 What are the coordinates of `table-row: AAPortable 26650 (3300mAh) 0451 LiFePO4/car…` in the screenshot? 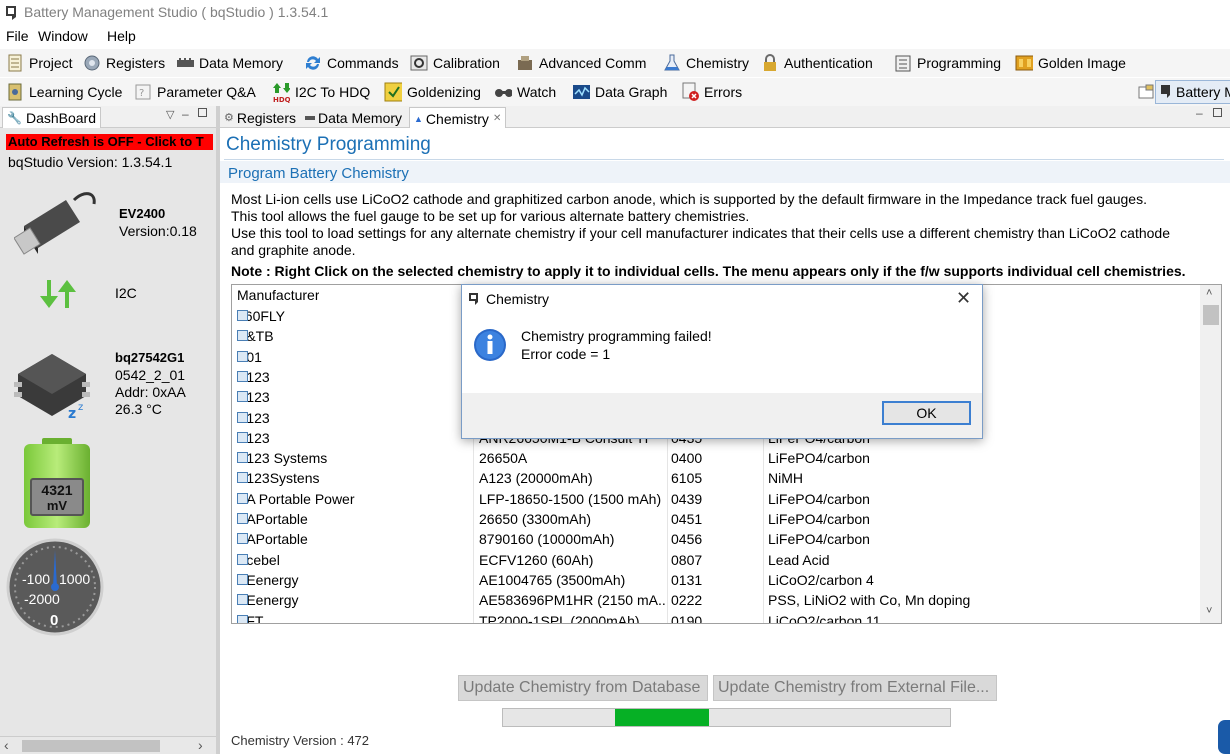 It's located at (716, 519).